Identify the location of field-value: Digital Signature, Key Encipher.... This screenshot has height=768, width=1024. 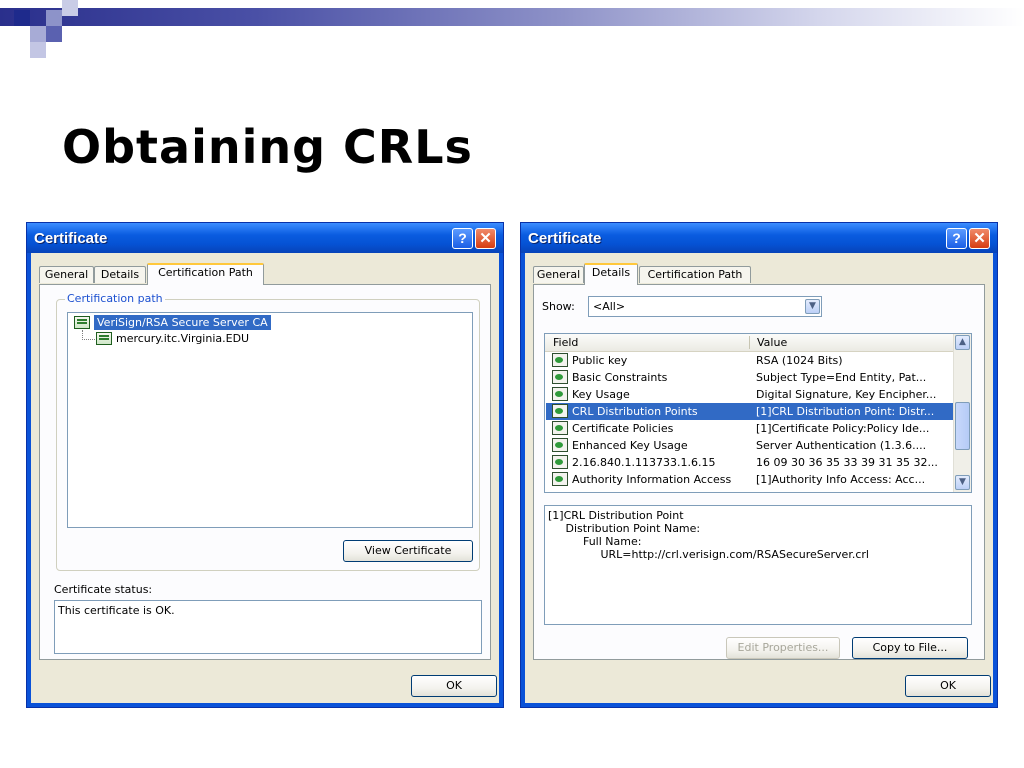
(846, 394).